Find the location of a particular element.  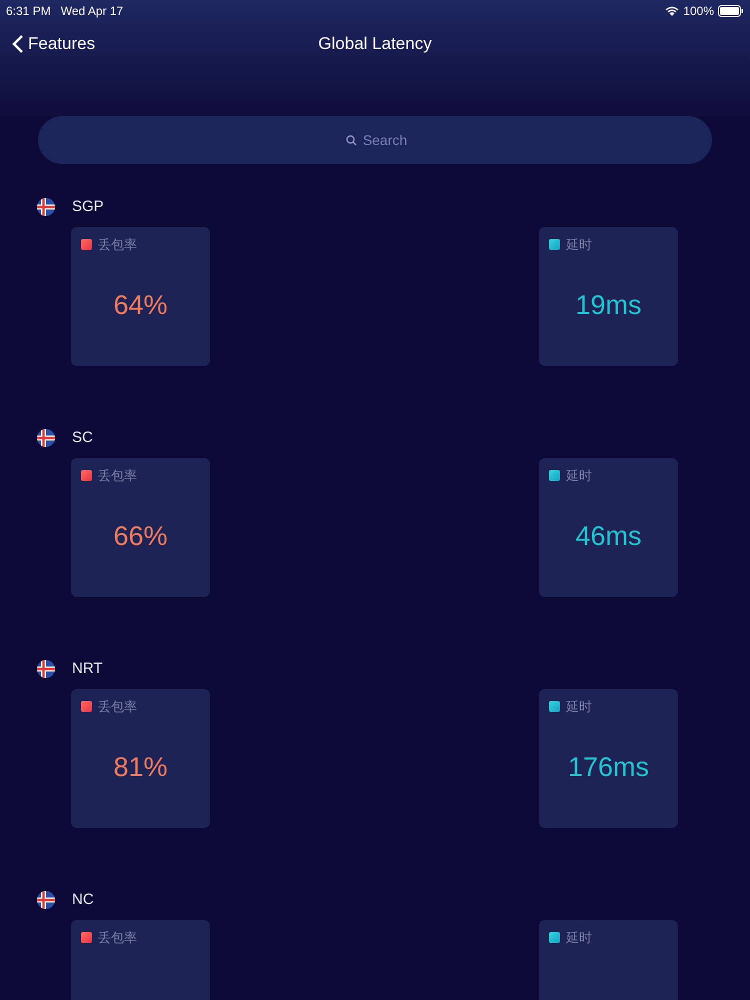

metric-value: 66% is located at coordinates (140, 536).